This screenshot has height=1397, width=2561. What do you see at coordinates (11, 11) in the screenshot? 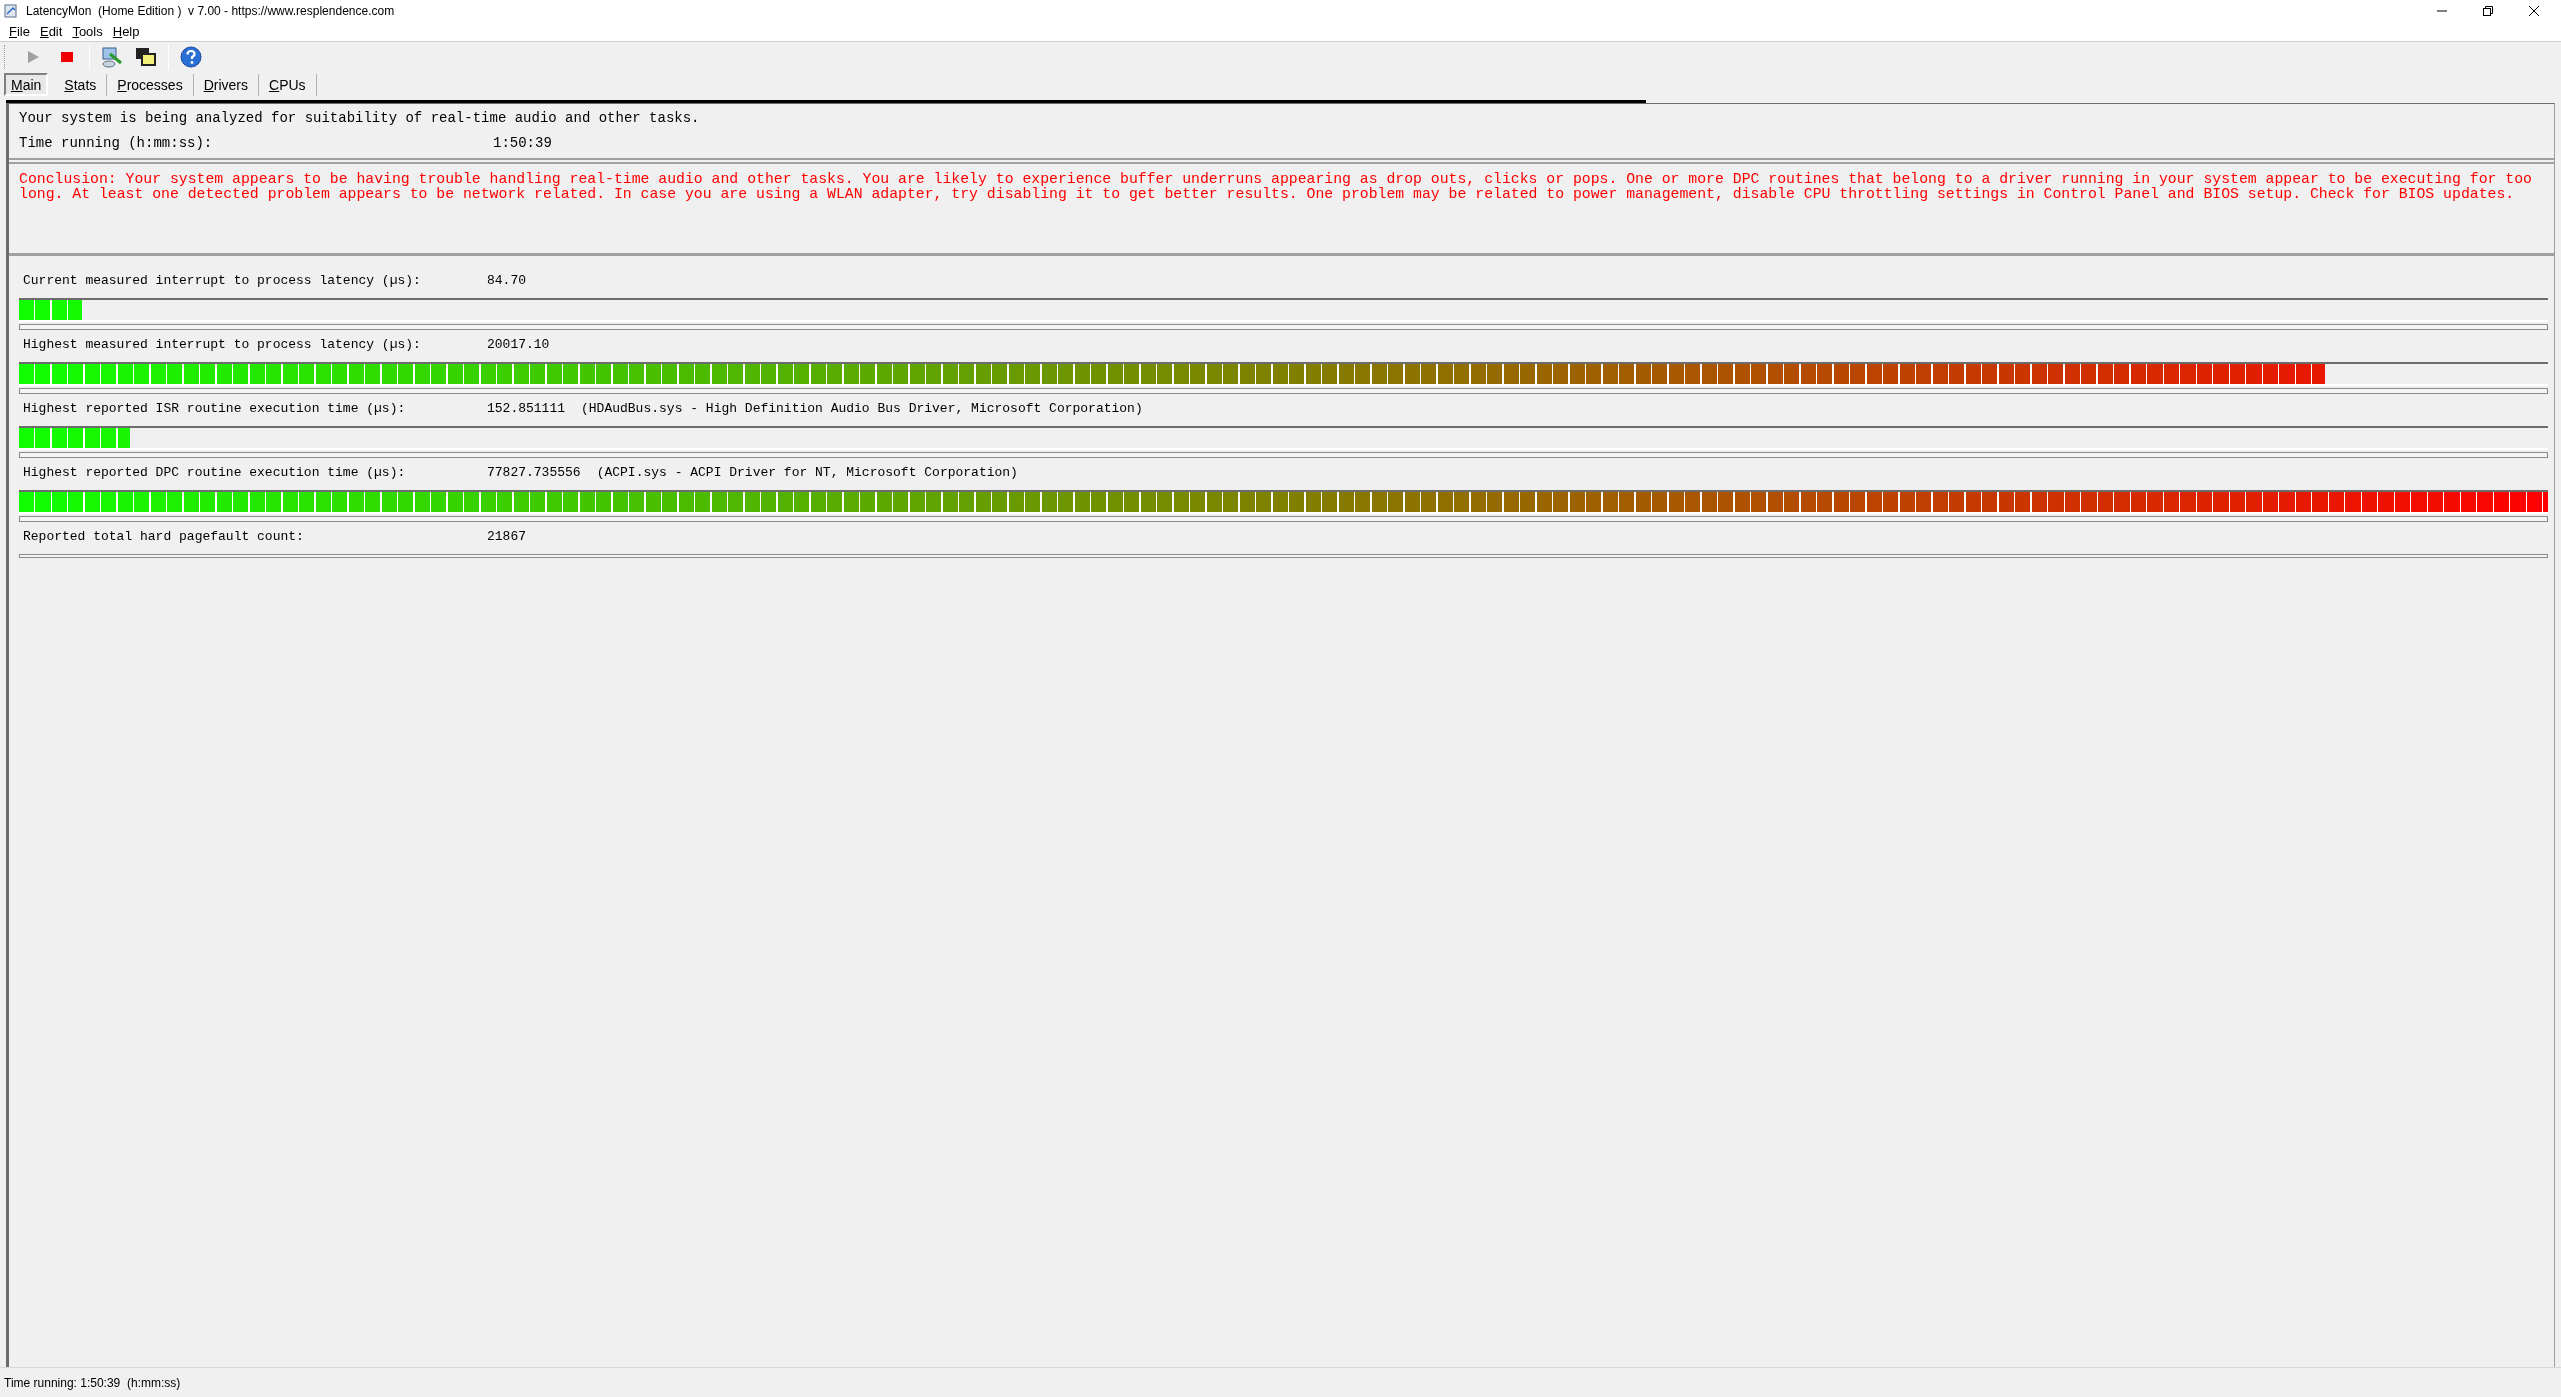
I see `app-icon` at bounding box center [11, 11].